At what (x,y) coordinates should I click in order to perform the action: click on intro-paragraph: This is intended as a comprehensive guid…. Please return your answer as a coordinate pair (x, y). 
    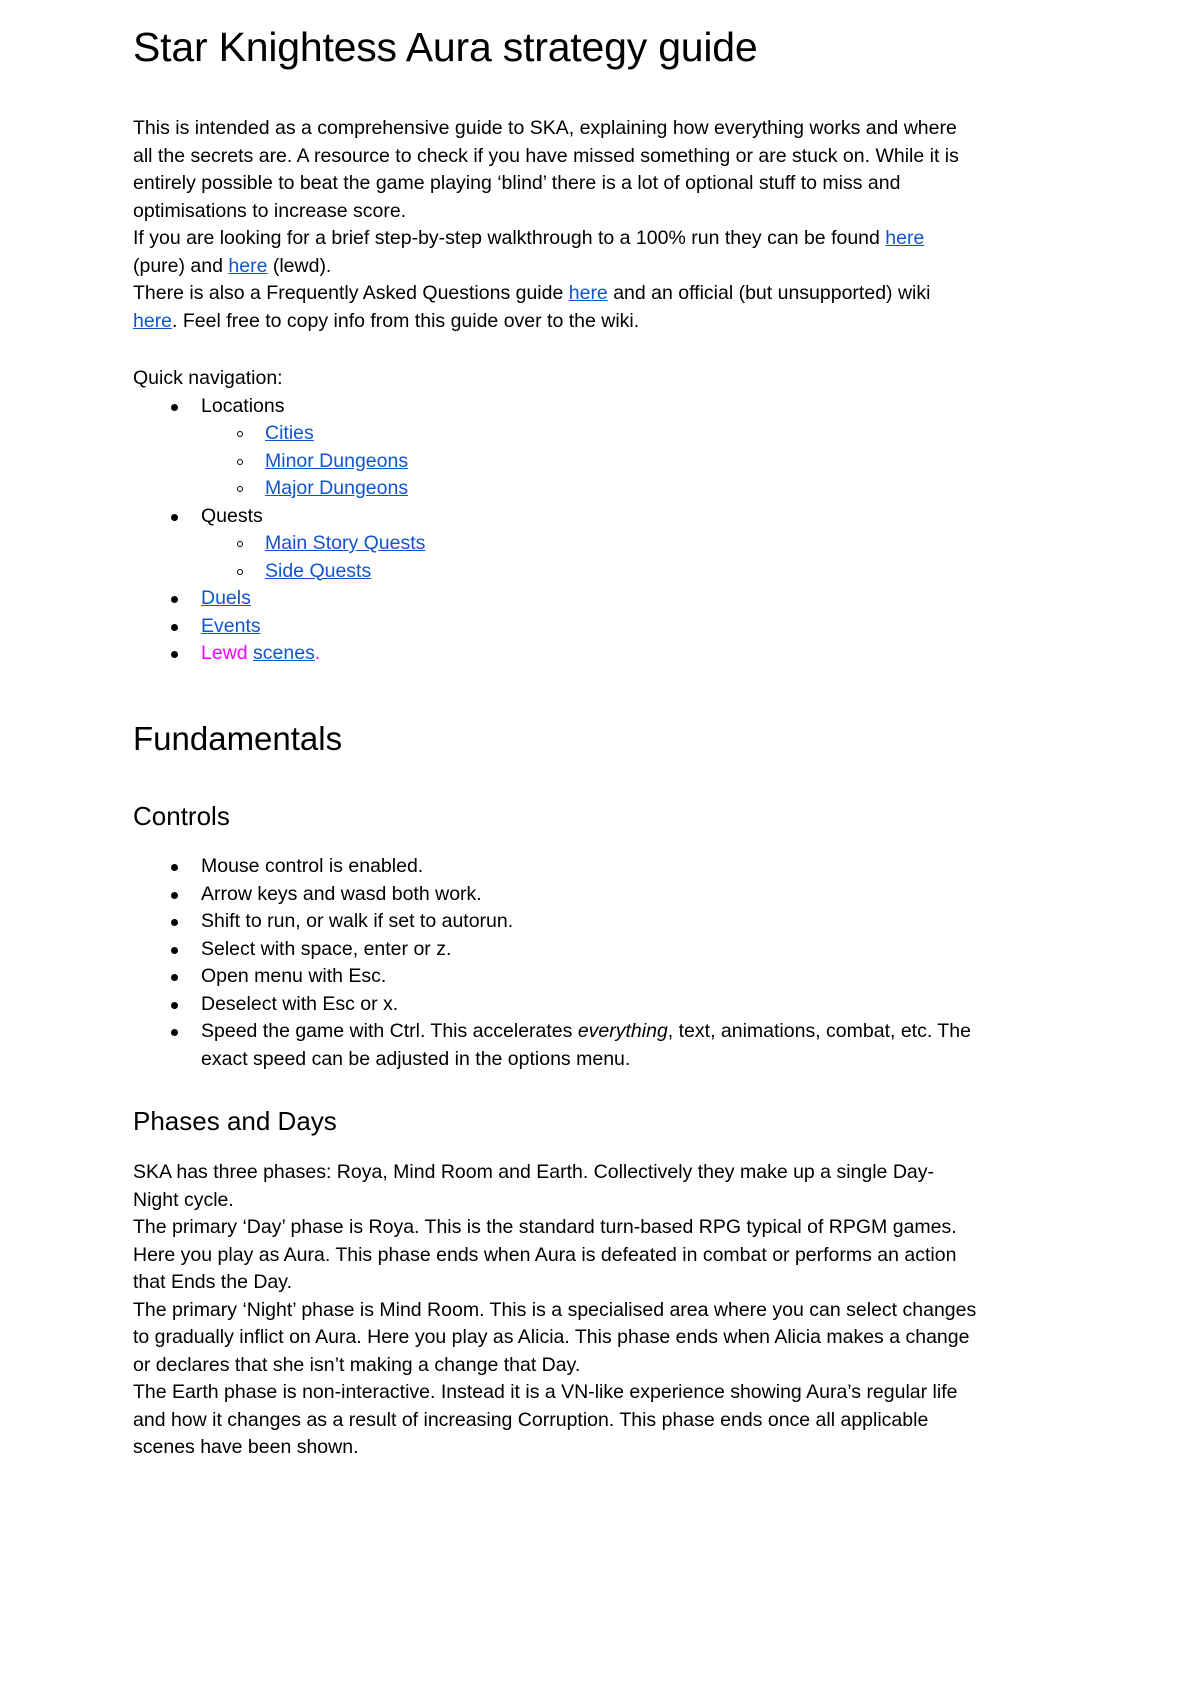
    Looking at the image, I should click on (546, 169).